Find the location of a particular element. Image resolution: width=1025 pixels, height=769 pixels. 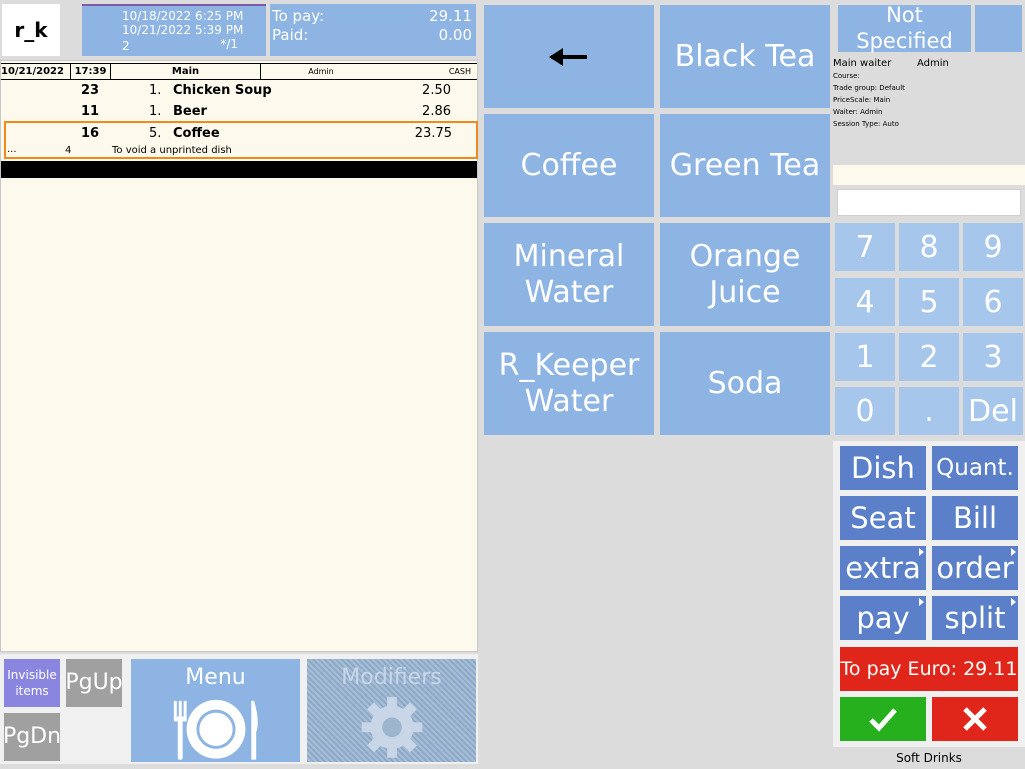

bill-button: Bill is located at coordinates (975, 518).